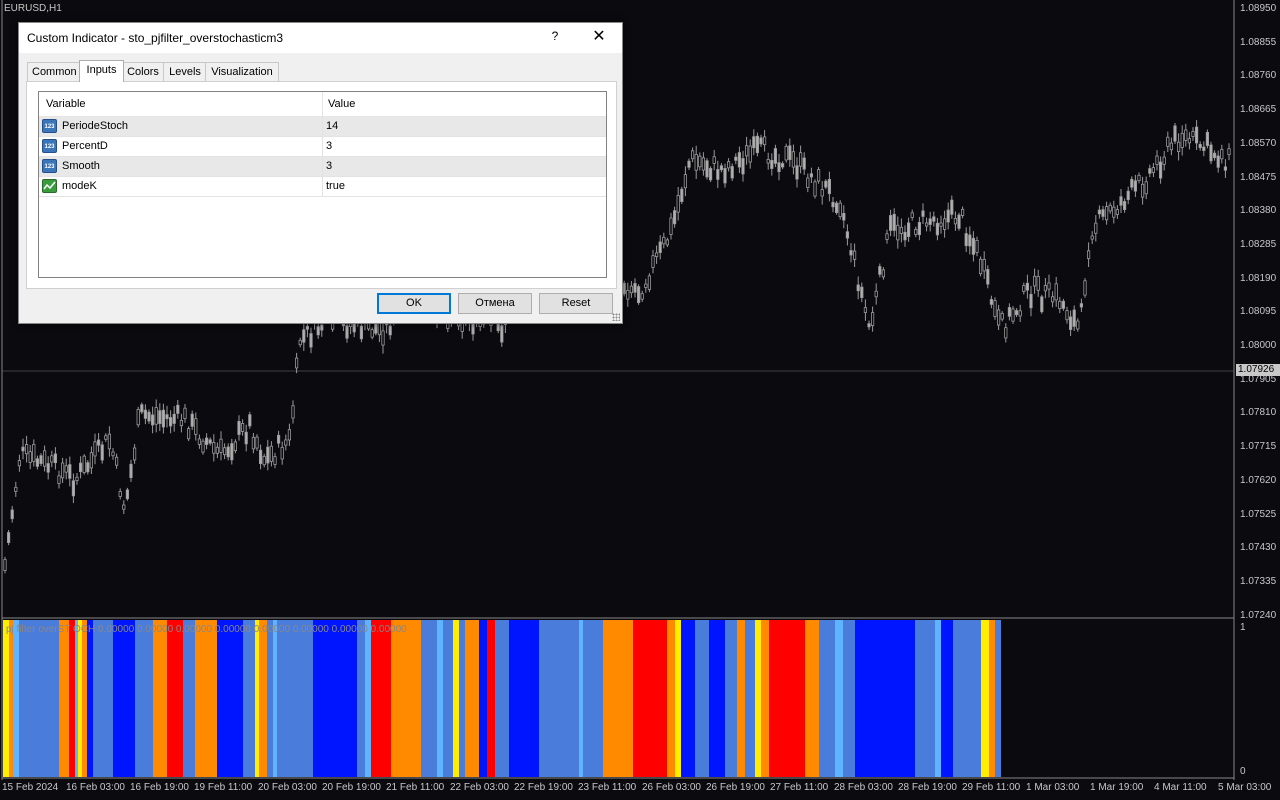 This screenshot has width=1280, height=800. What do you see at coordinates (1243, 771) in the screenshot?
I see `indicator-scale-bottom: 0` at bounding box center [1243, 771].